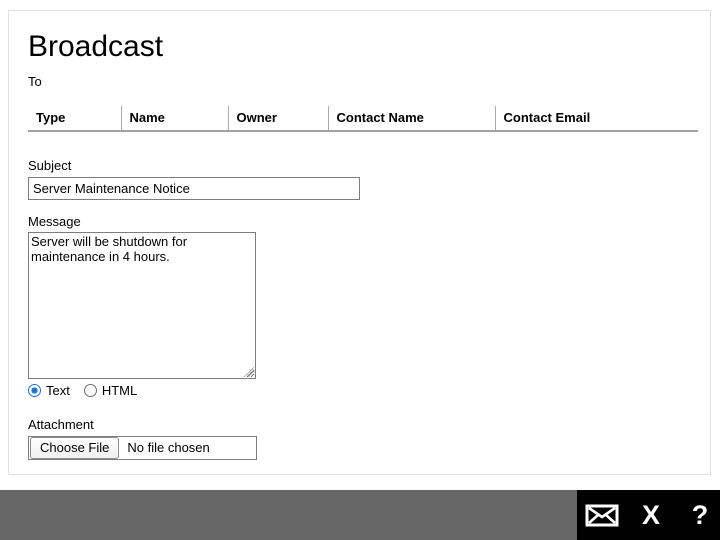  What do you see at coordinates (90, 390) in the screenshot?
I see `html-radio` at bounding box center [90, 390].